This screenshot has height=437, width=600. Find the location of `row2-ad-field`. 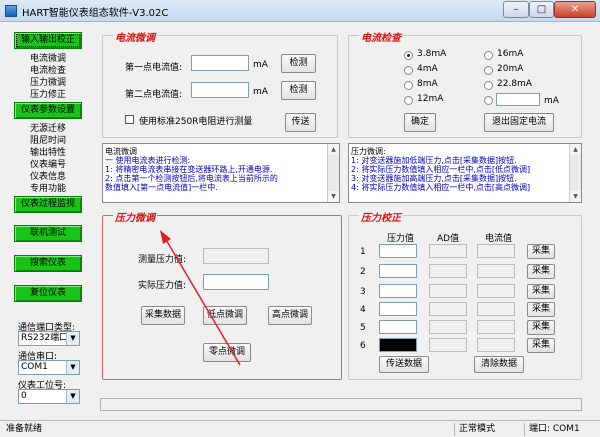

row2-ad-field is located at coordinates (448, 271).